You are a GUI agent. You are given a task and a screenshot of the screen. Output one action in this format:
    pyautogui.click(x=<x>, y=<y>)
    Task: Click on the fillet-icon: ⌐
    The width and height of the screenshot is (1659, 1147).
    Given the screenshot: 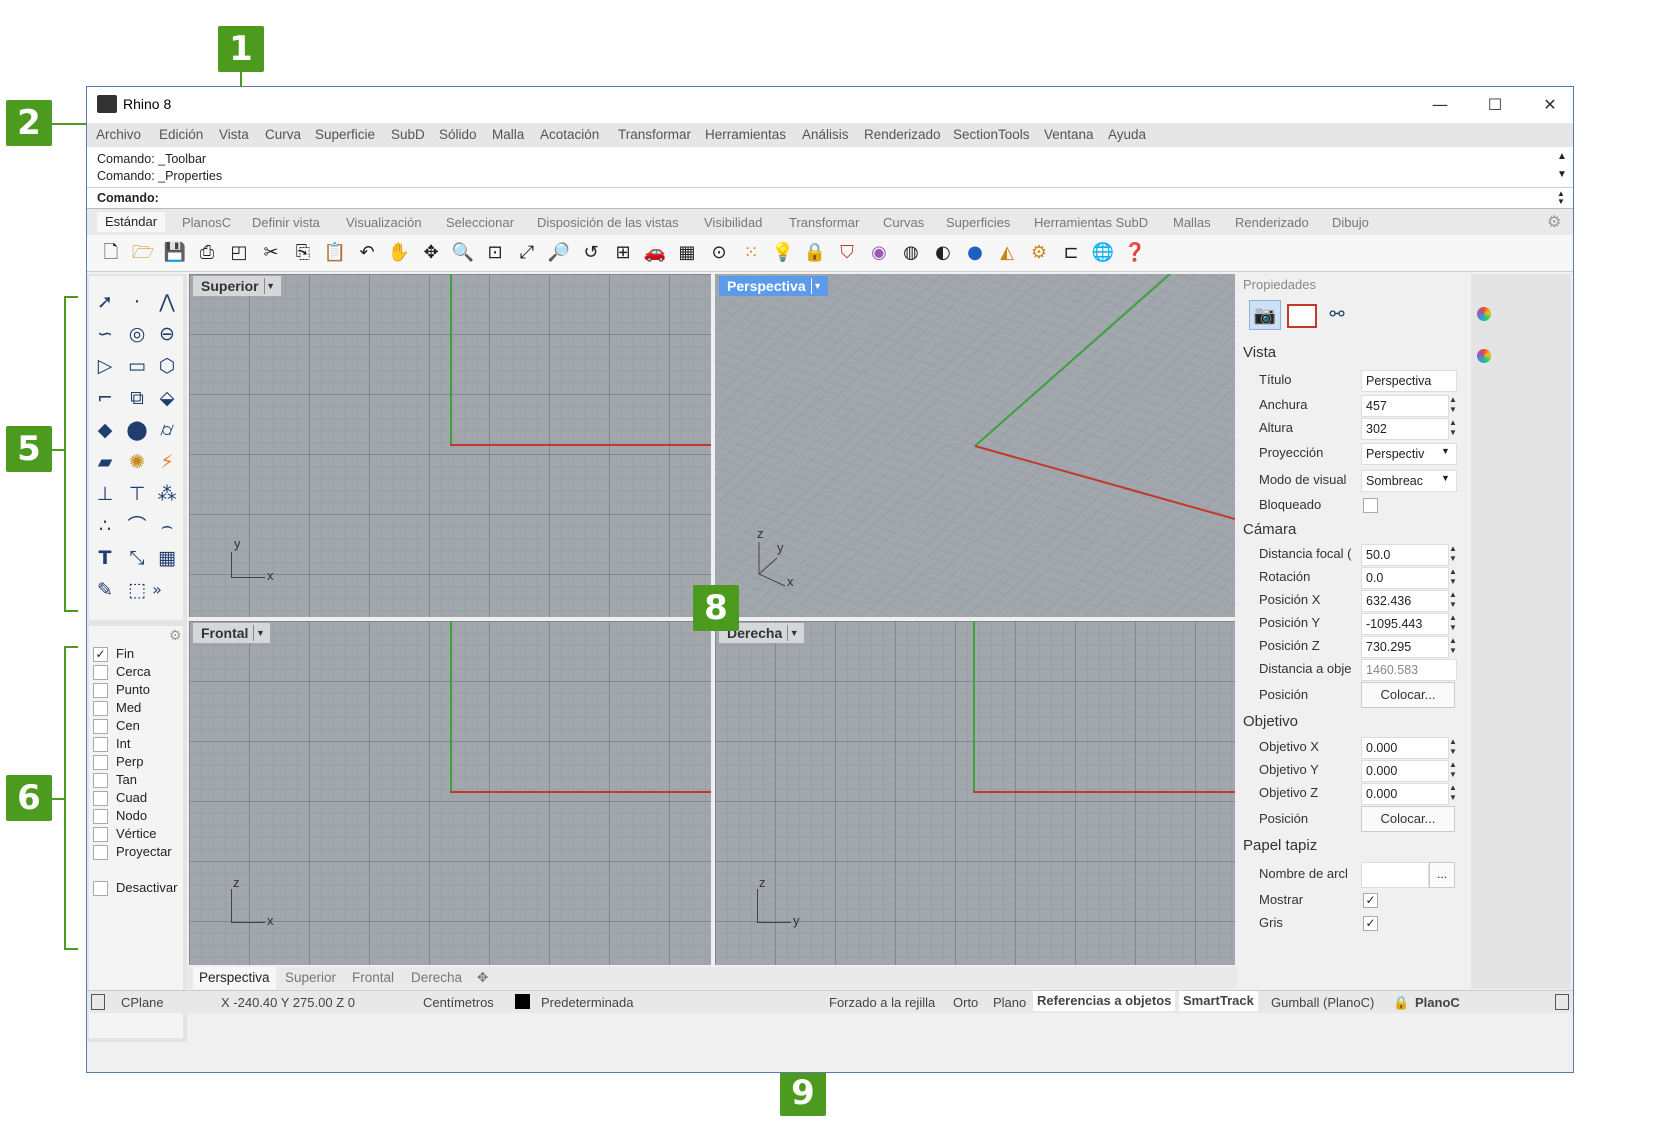 What is the action you would take?
    pyautogui.click(x=105, y=398)
    